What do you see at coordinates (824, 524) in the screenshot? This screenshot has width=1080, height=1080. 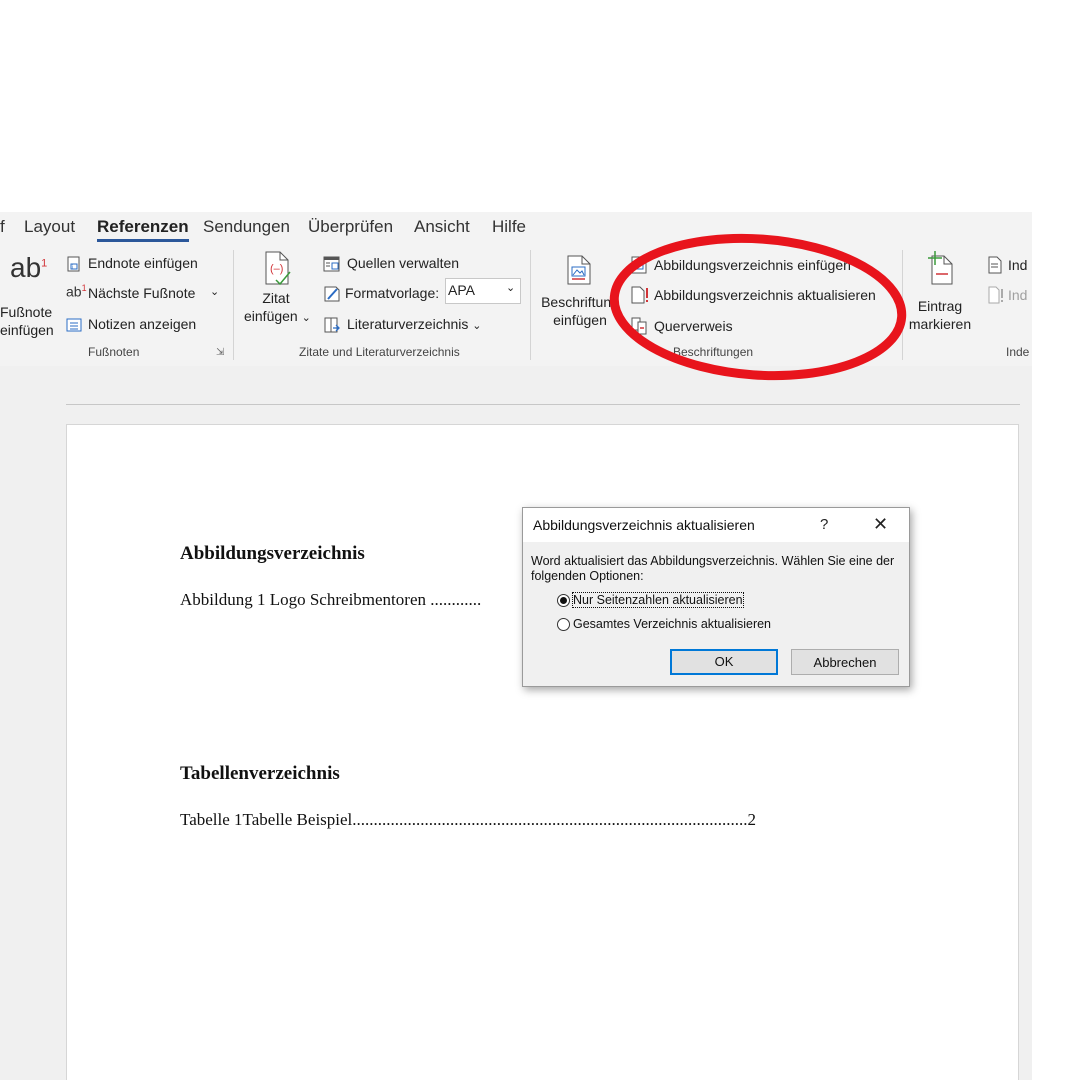 I see `help-icon: ?` at bounding box center [824, 524].